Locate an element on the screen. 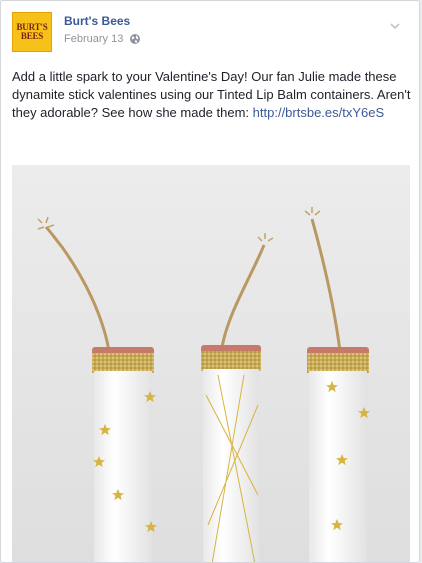  post-meta: February 13 is located at coordinates (102, 39).